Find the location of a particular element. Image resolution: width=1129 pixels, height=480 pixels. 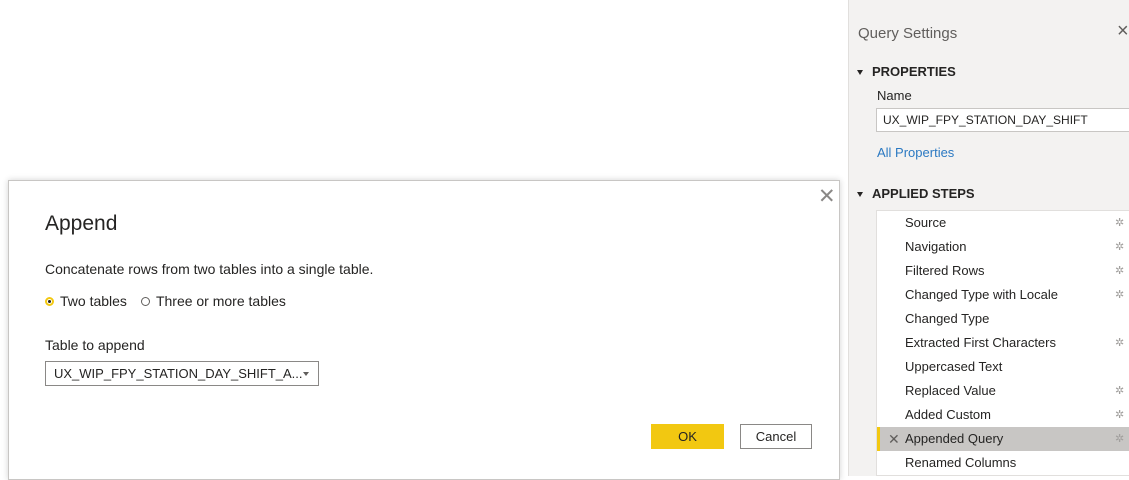

radio-two-tables: Two tables is located at coordinates (86, 301).